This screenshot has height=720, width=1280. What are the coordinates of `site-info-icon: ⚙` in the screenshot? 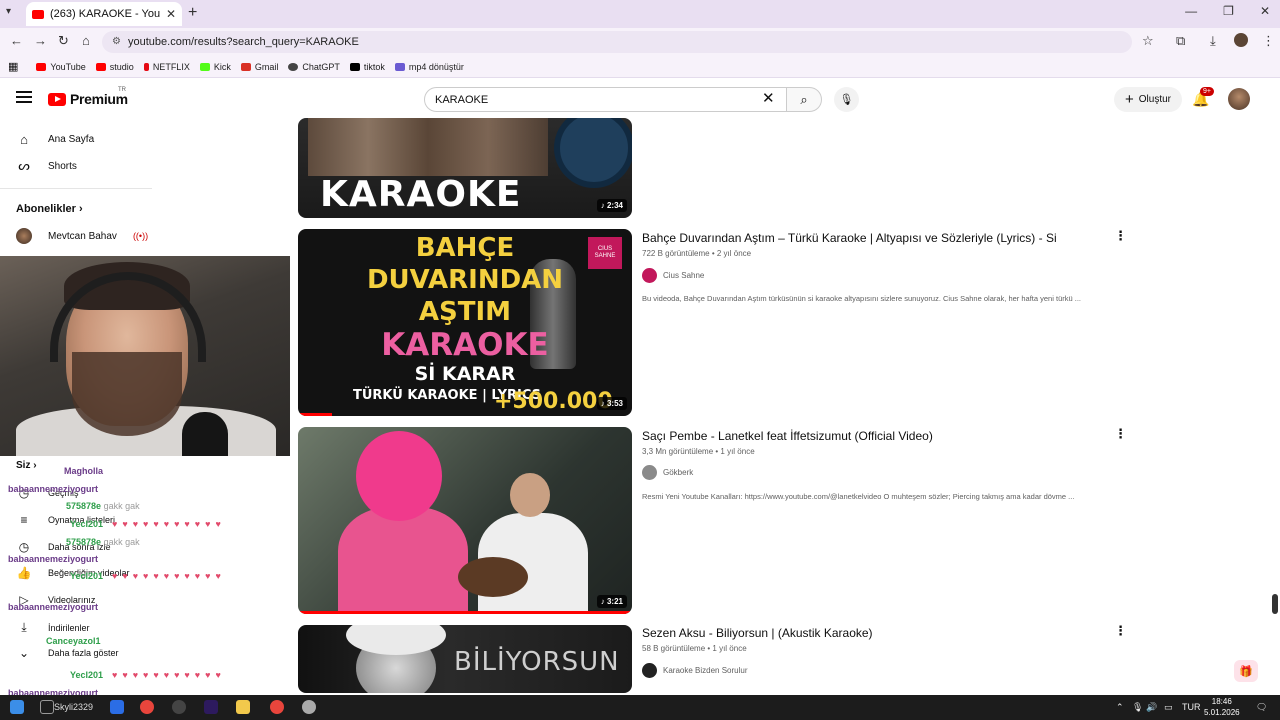 It's located at (116, 41).